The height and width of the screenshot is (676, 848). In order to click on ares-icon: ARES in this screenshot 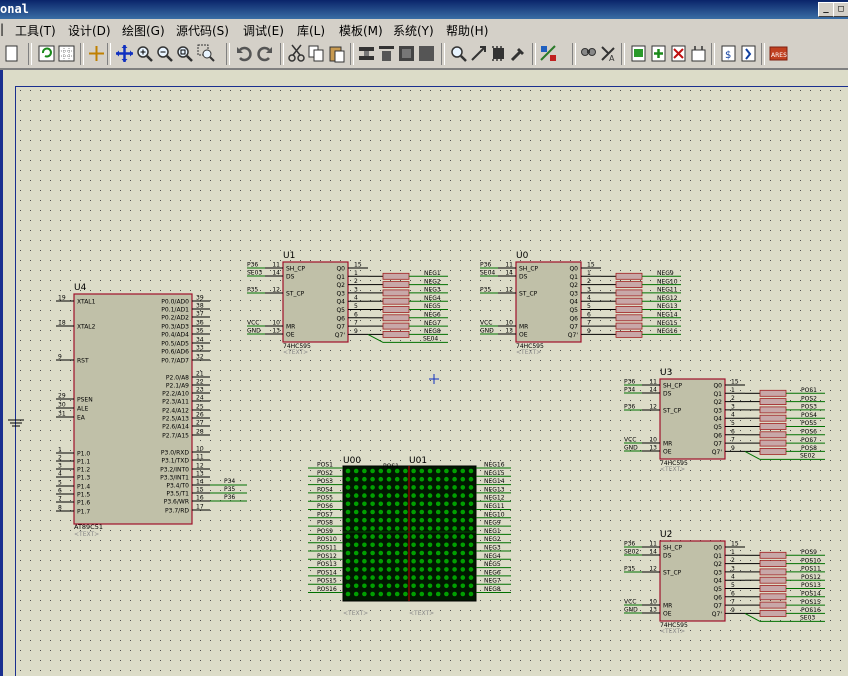, I will do `click(778, 53)`.